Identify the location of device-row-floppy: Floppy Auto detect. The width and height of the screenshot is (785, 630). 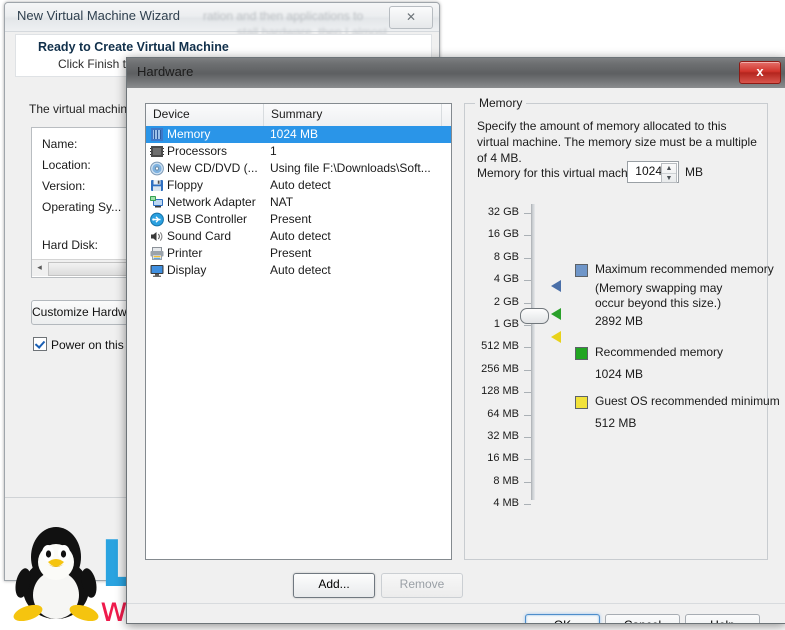
(298, 185).